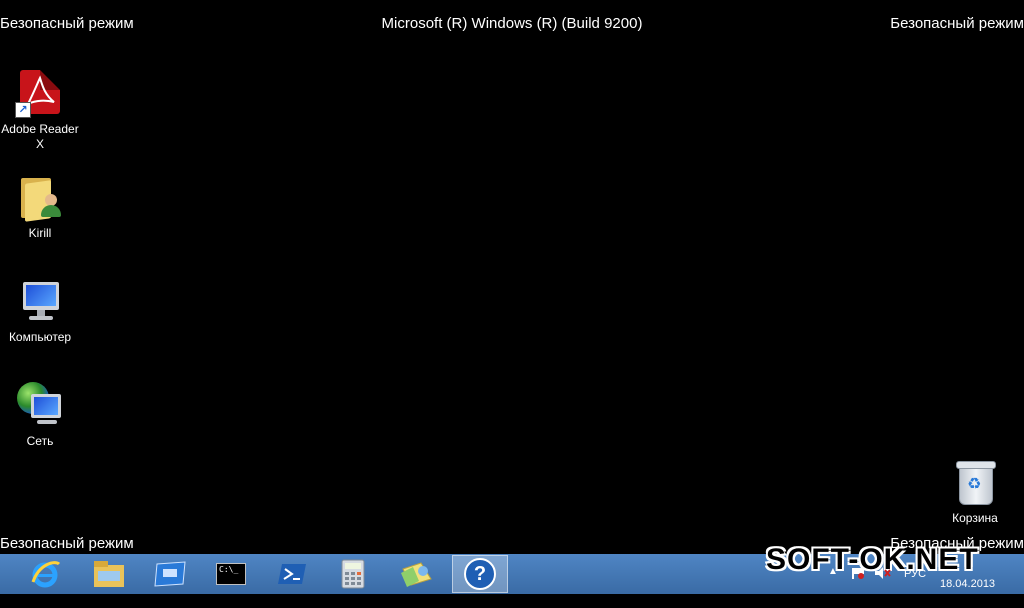  I want to click on safe-mode-label-top-right: Безопасный режим, so click(957, 23).